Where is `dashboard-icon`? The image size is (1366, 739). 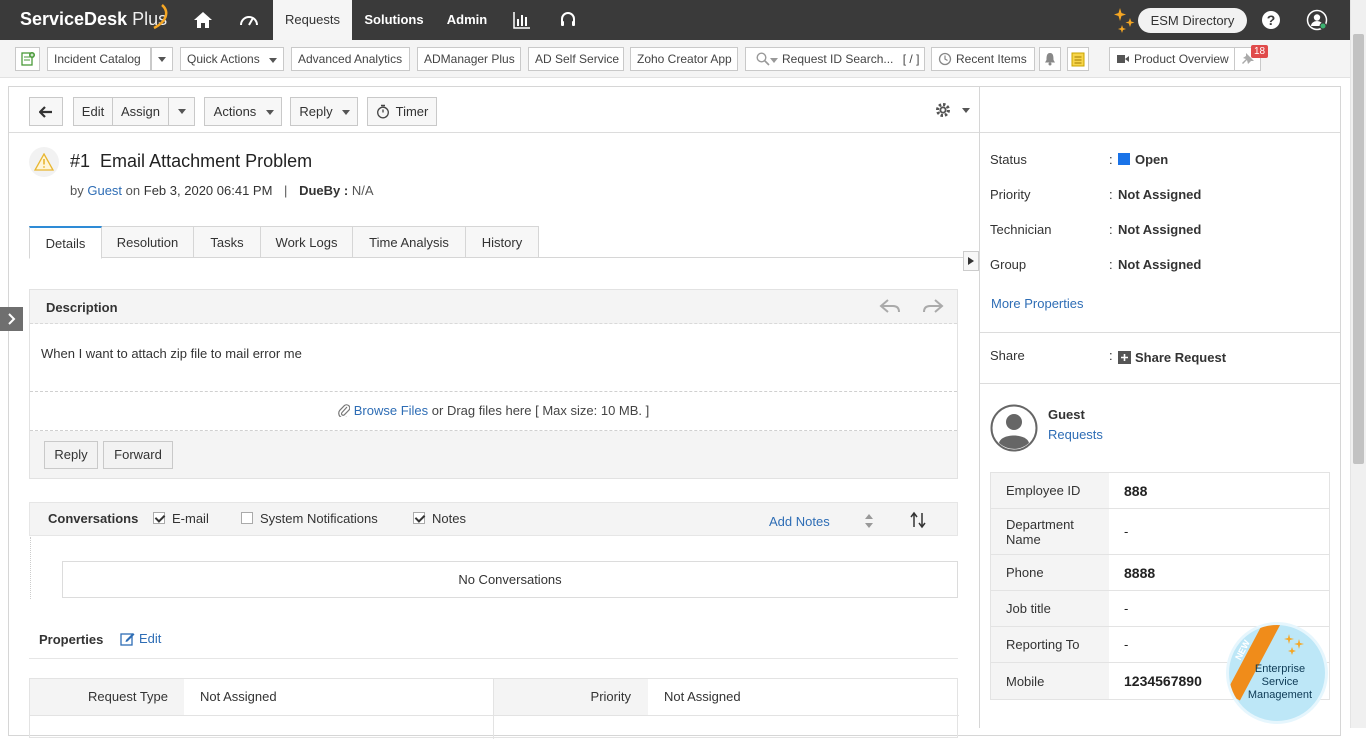
dashboard-icon is located at coordinates (249, 20).